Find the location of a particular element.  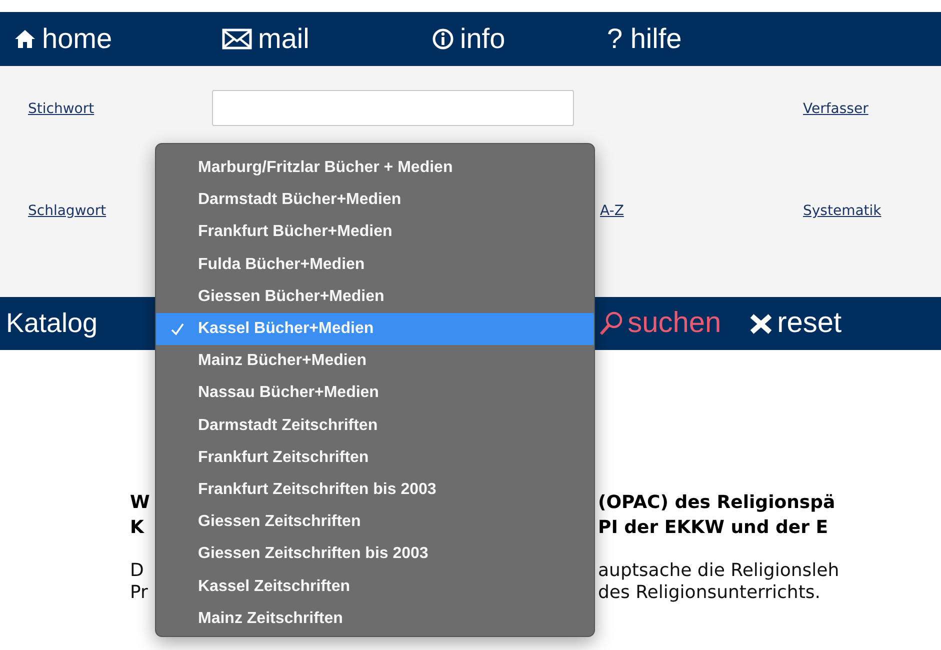

info-icon is located at coordinates (443, 39).